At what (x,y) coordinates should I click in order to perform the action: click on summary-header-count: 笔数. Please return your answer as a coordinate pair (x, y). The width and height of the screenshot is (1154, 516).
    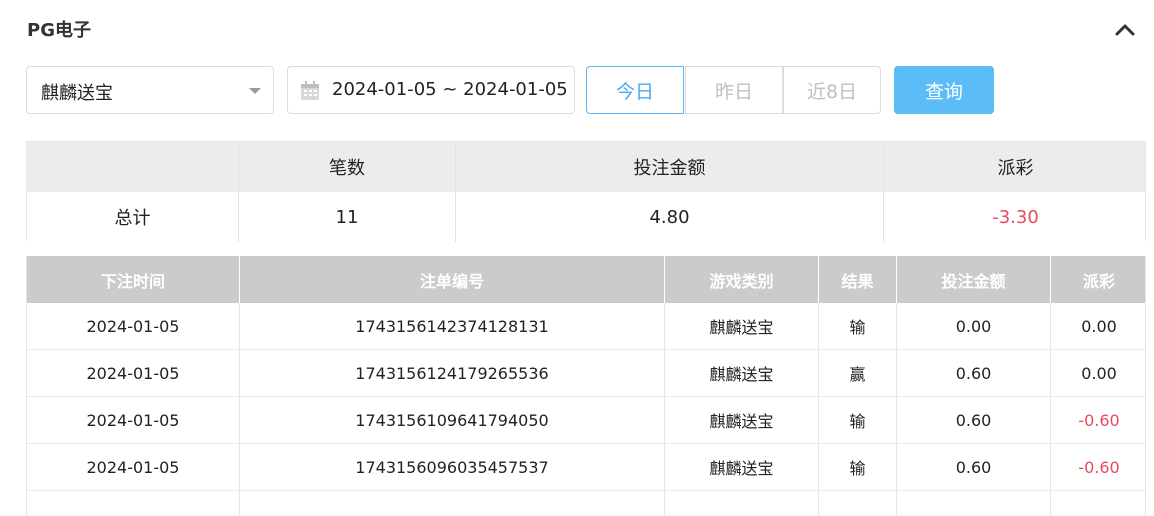
    Looking at the image, I should click on (347, 167).